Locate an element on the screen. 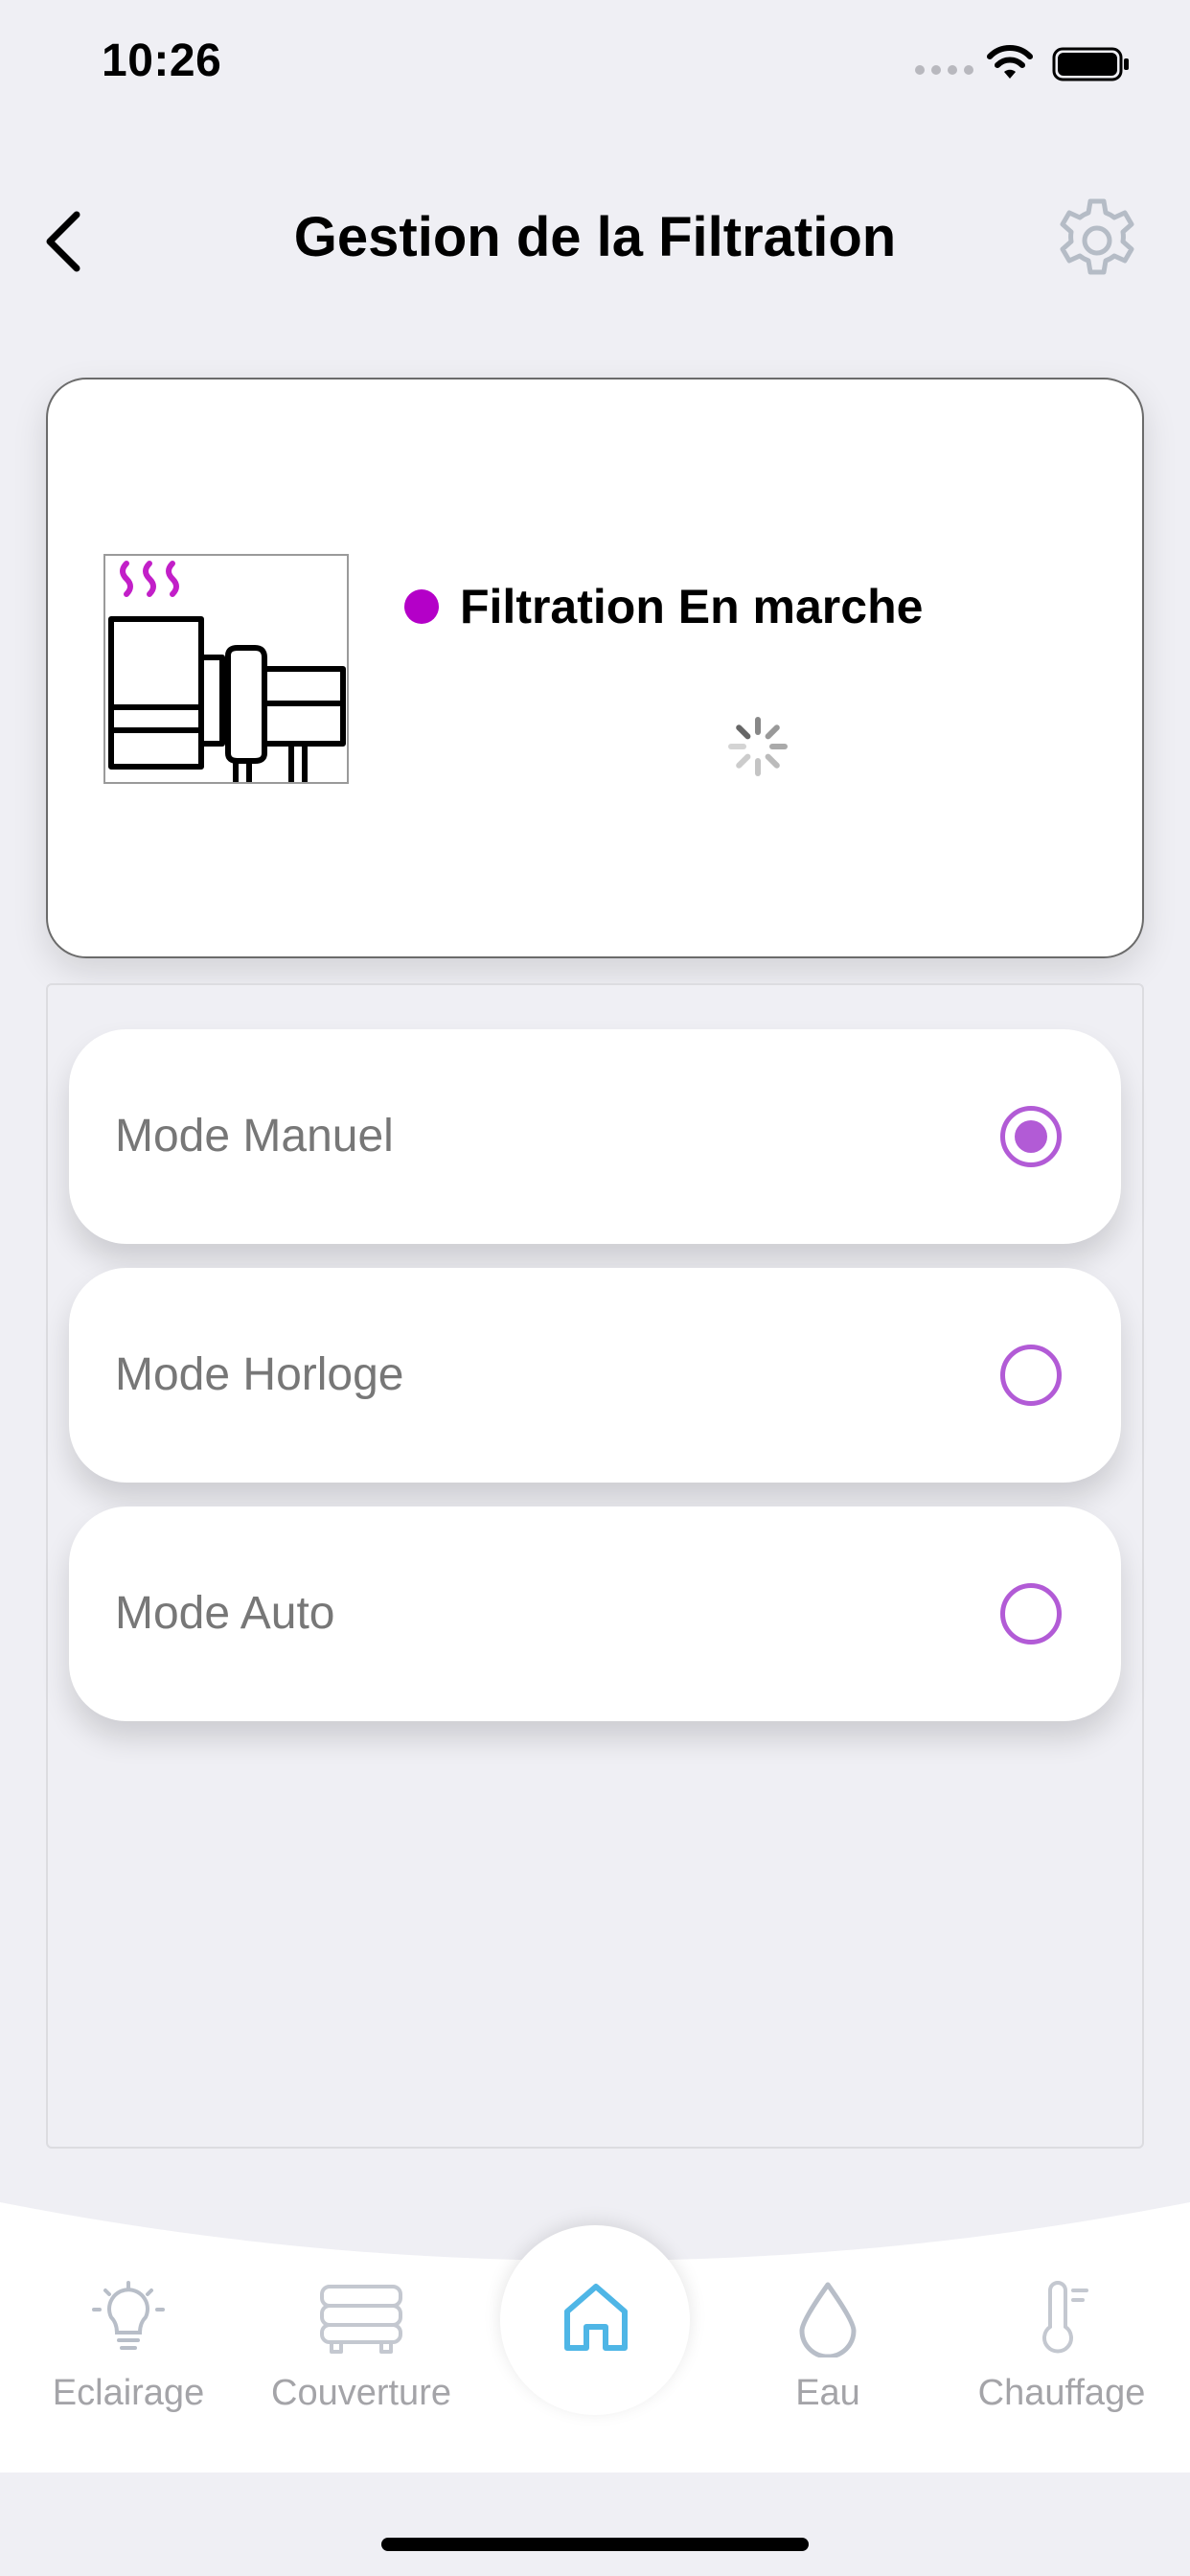  tab-chauffage: Chauffage is located at coordinates (1062, 2347).